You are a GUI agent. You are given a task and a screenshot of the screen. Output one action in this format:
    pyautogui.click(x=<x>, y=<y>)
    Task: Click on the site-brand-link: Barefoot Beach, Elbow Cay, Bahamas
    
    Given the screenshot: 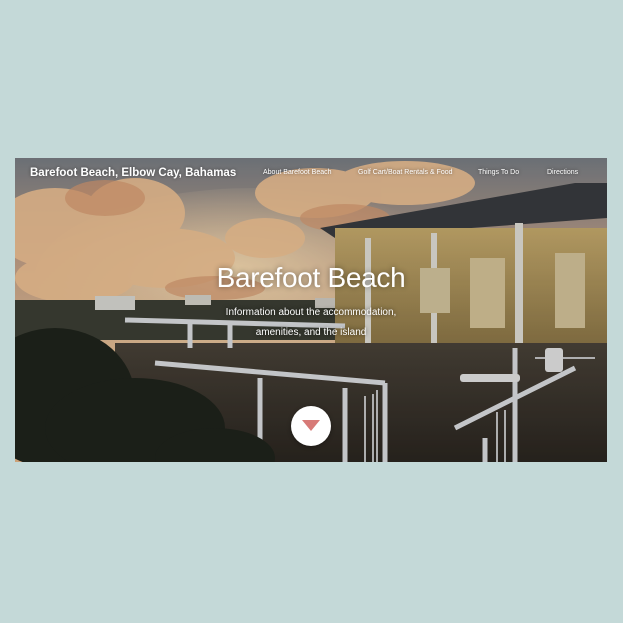 What is the action you would take?
    pyautogui.click(x=133, y=173)
    